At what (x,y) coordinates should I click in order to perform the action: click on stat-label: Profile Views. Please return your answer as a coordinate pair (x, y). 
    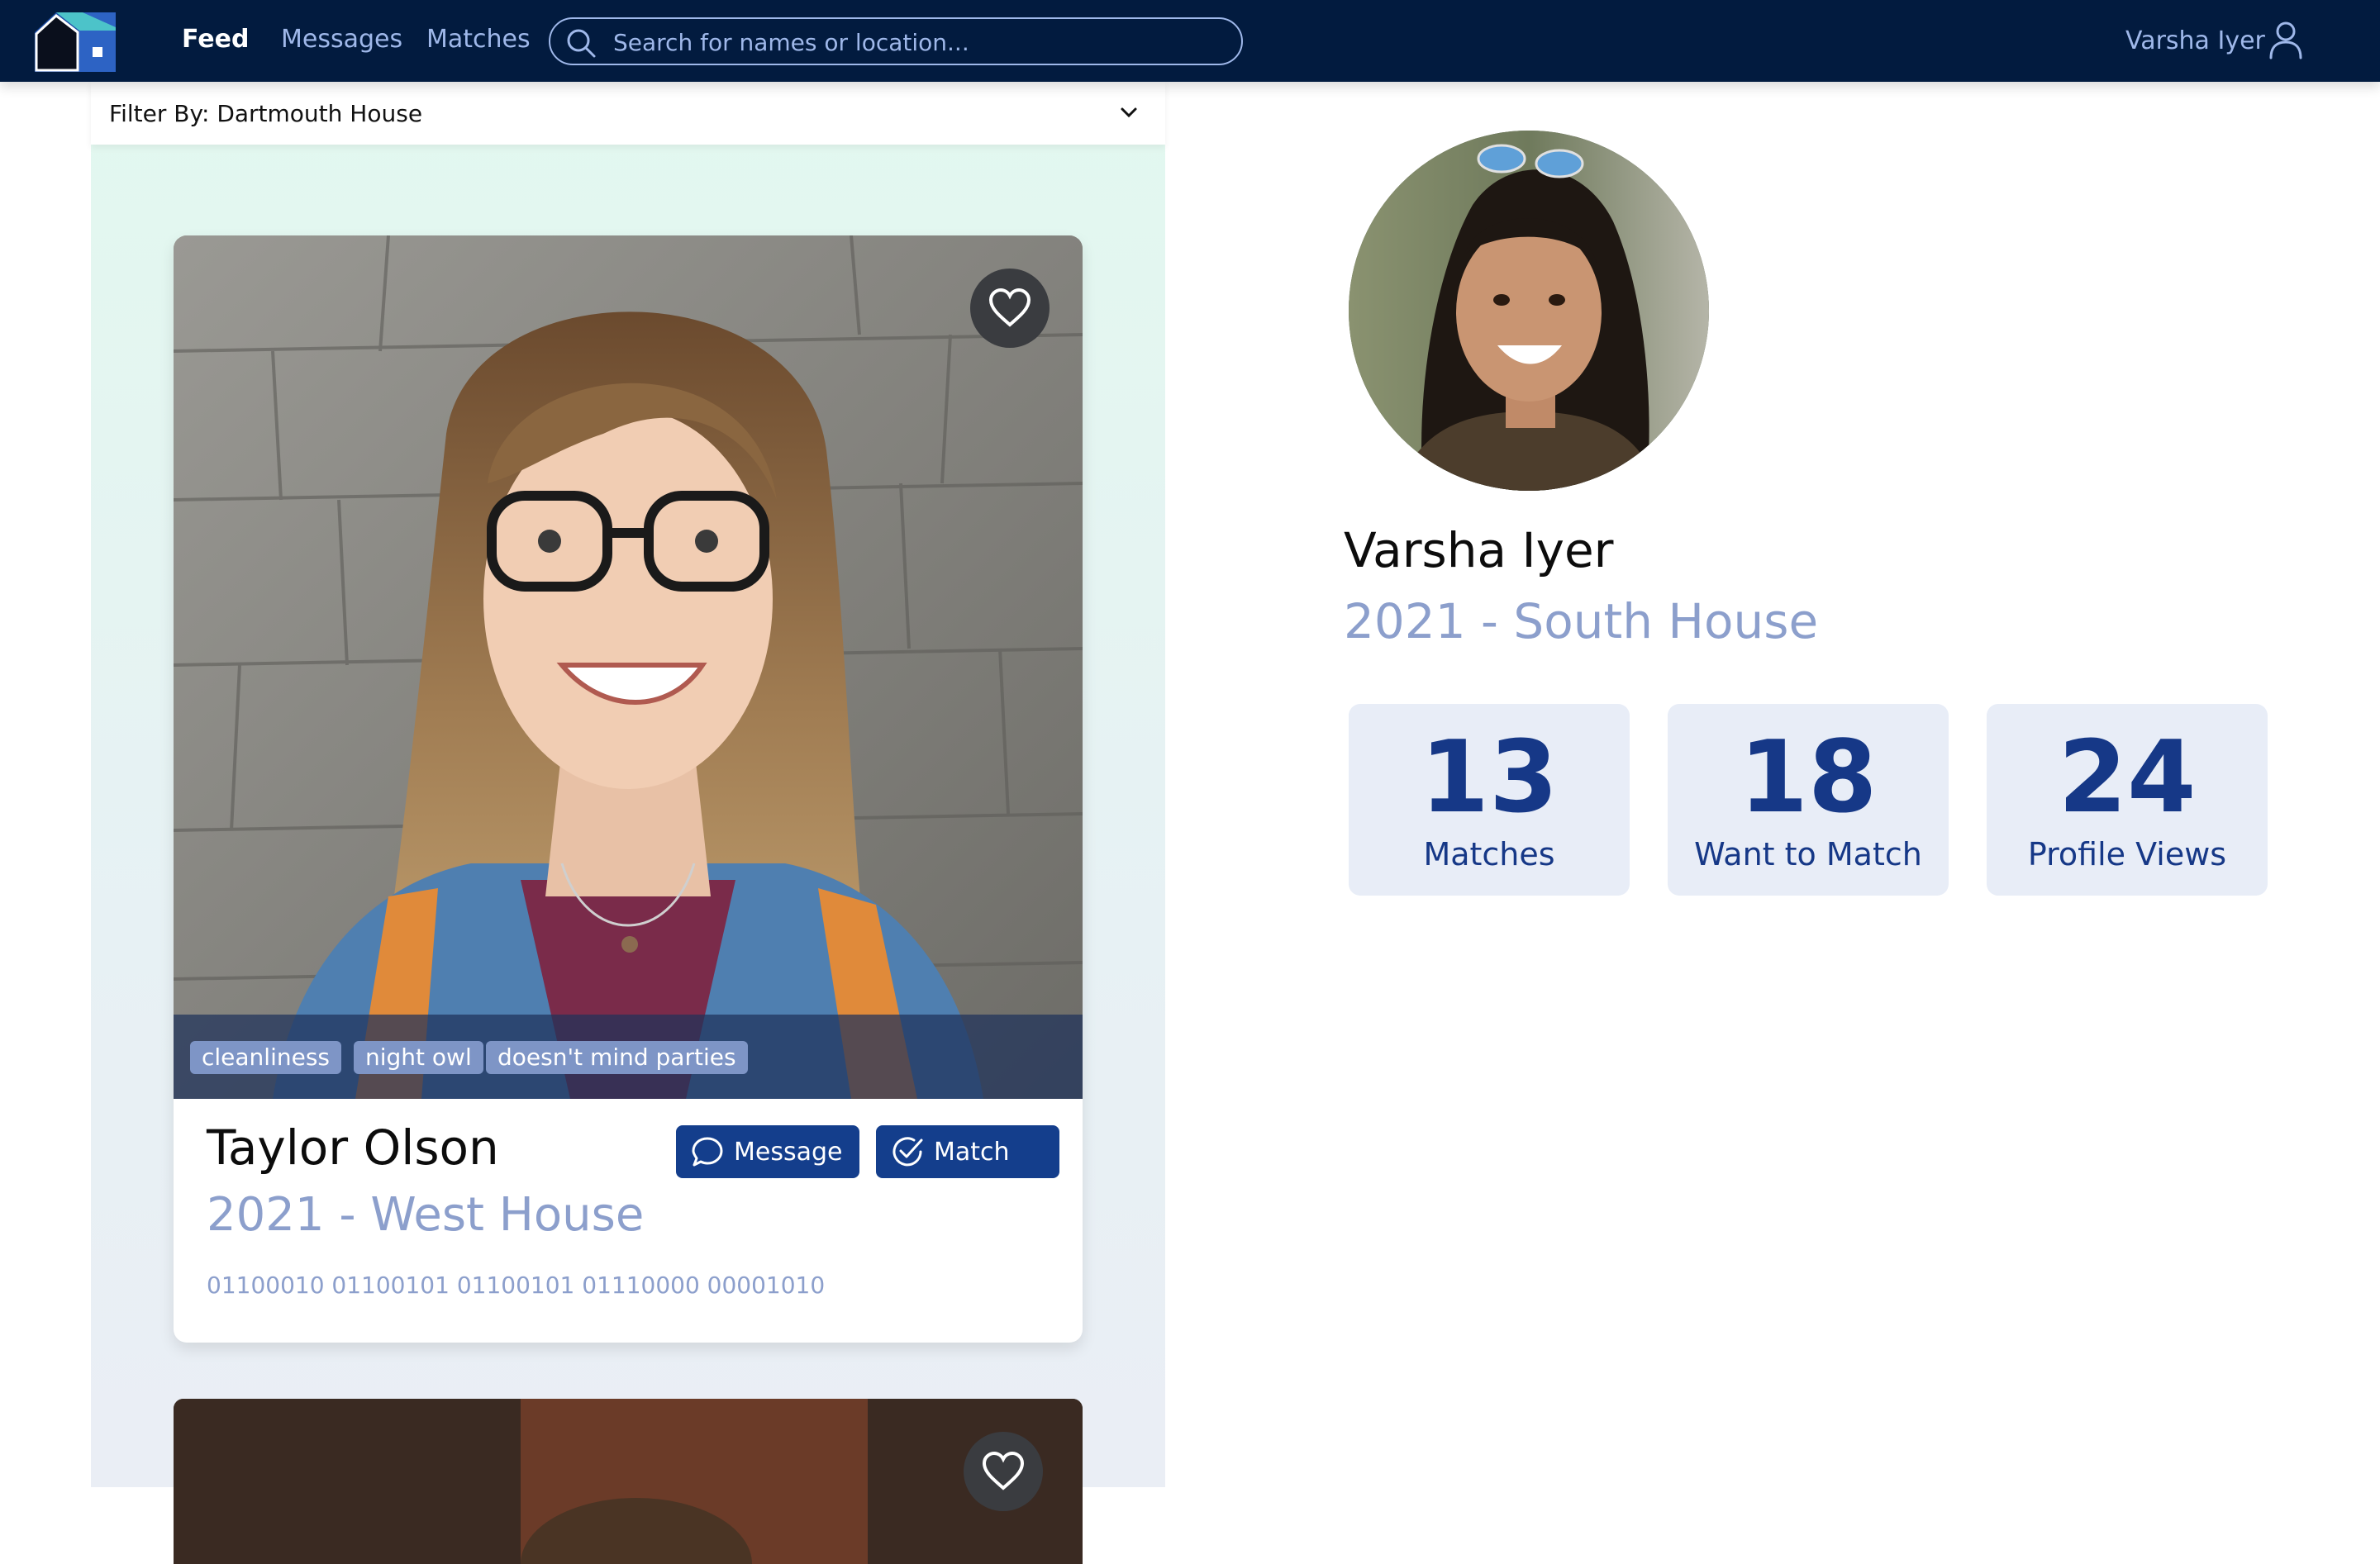
    Looking at the image, I should click on (2127, 854).